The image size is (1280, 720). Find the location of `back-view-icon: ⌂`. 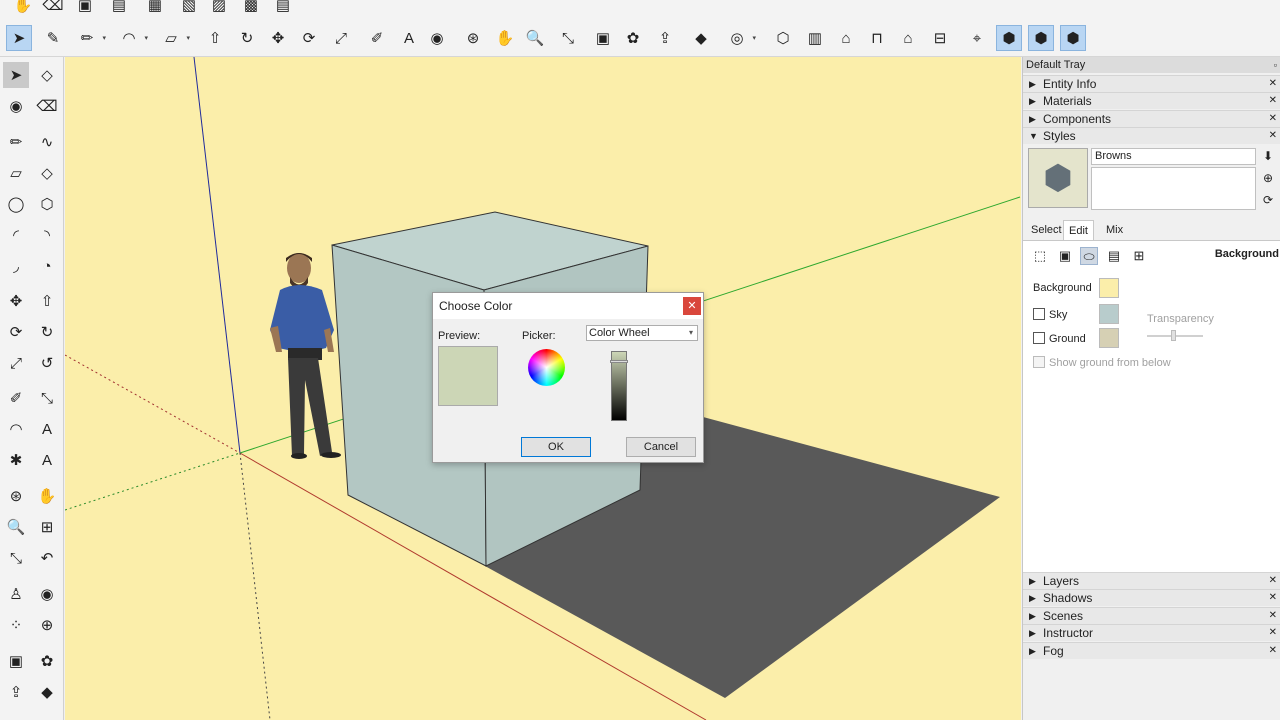

back-view-icon: ⌂ is located at coordinates (908, 38).